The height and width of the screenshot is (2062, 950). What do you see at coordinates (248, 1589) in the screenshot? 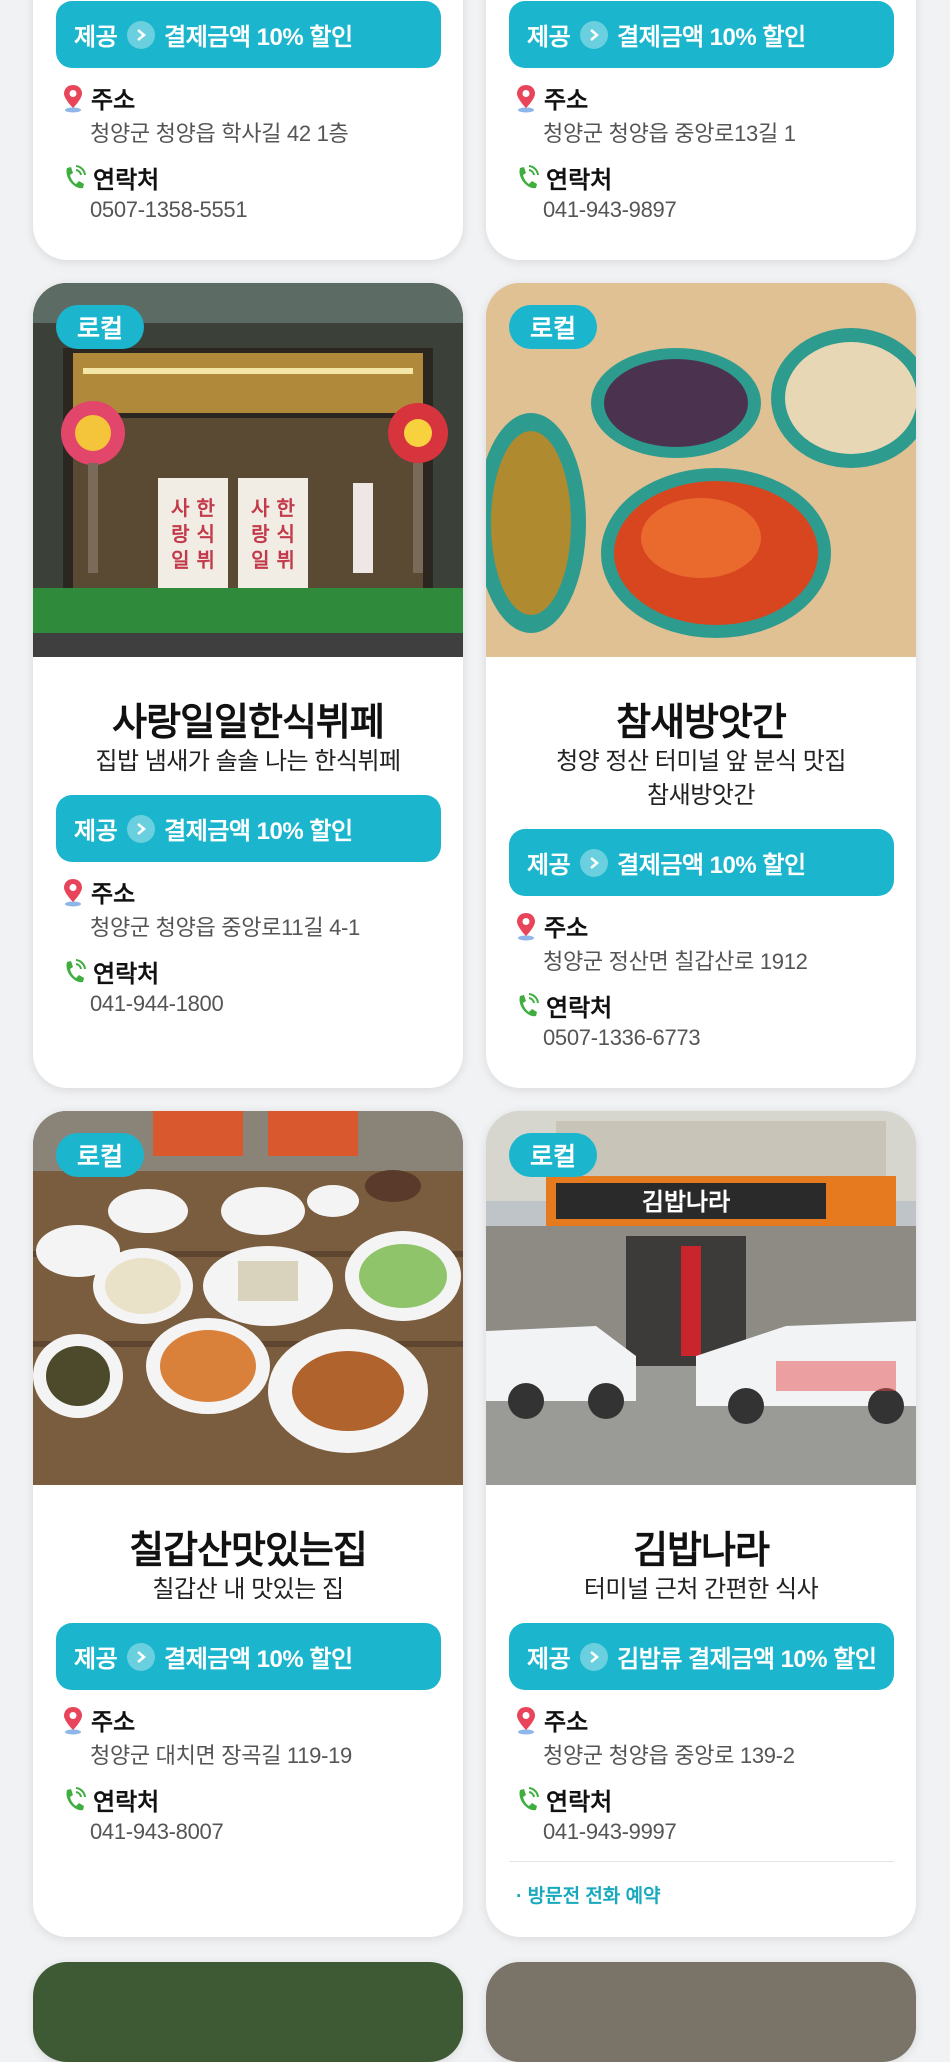
I see `restaurant-description: 칠갑산 내 맛있는 집` at bounding box center [248, 1589].